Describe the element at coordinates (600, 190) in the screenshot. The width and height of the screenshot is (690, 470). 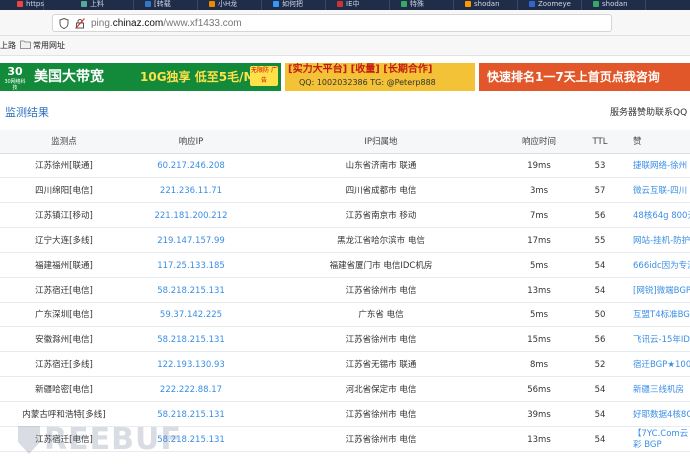
I see `cell-ttl: 57` at that location.